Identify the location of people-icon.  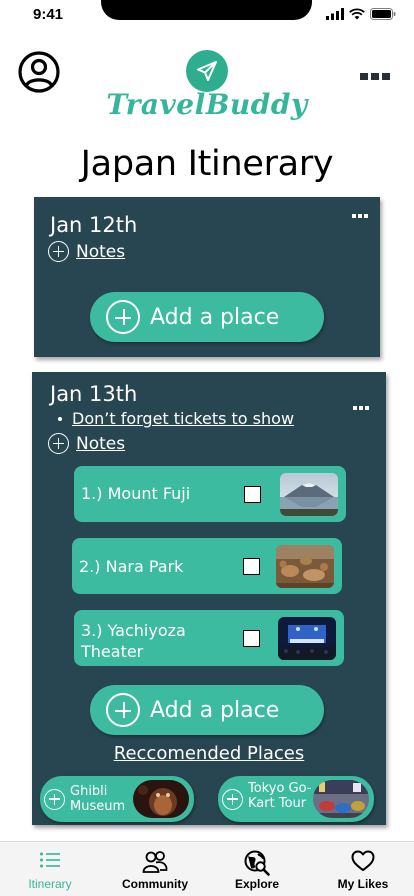
(155, 862).